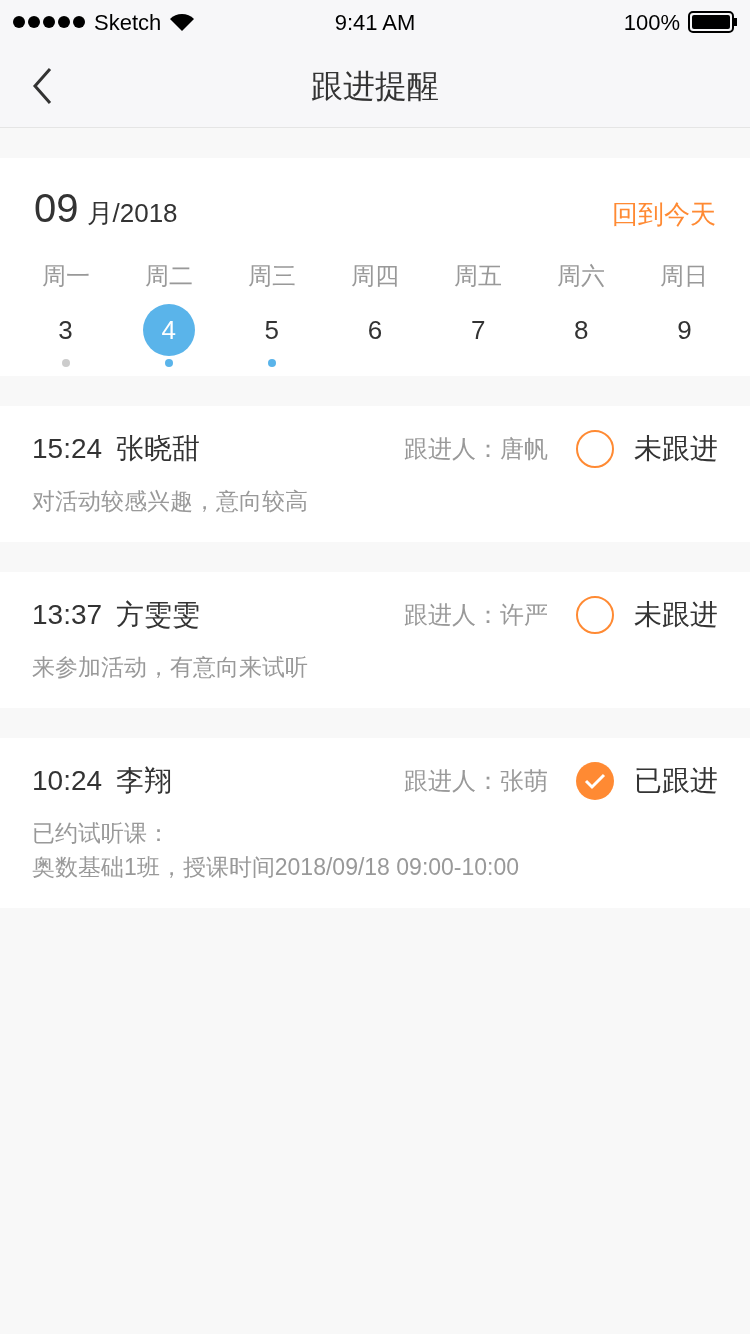  Describe the element at coordinates (271, 276) in the screenshot. I see `weekday-label: 周三` at that location.